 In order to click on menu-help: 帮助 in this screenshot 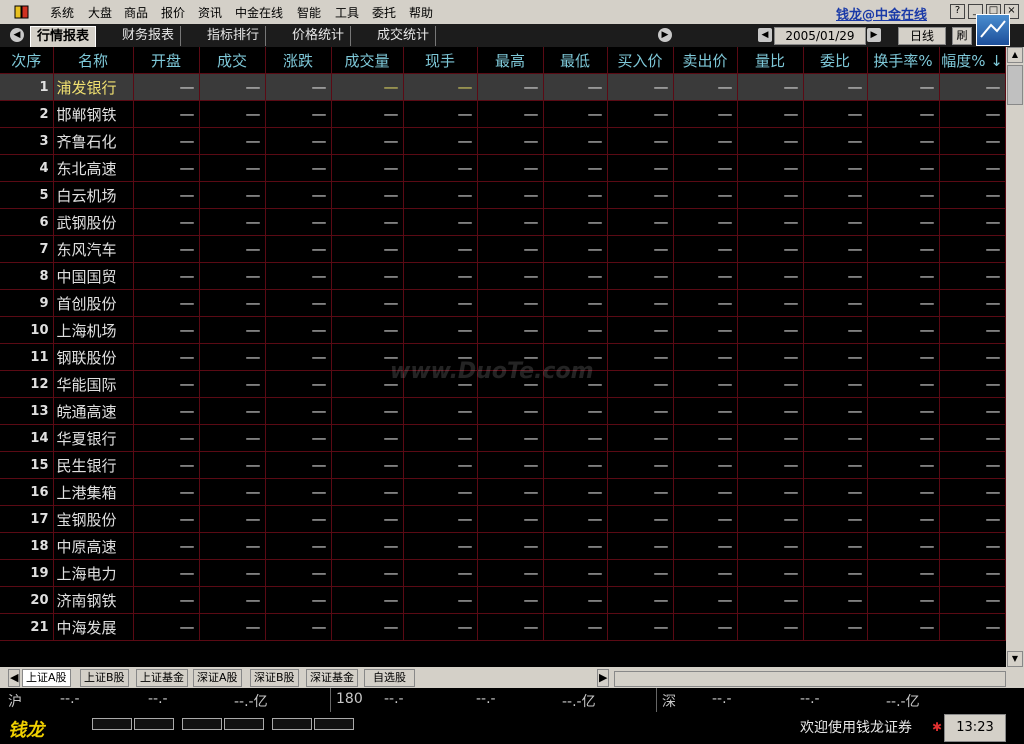, I will do `click(421, 12)`.